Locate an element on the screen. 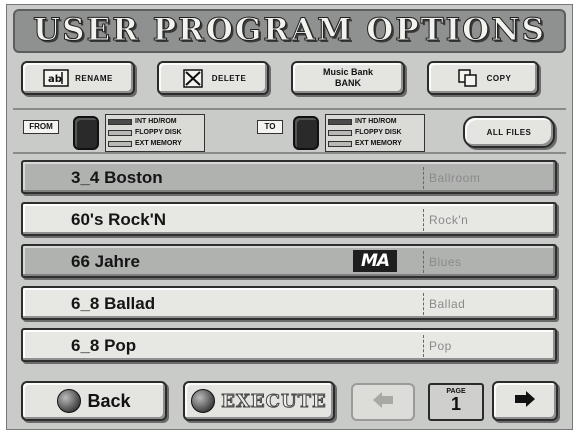  to-media-row: FLOPPY DISK is located at coordinates (376, 132).